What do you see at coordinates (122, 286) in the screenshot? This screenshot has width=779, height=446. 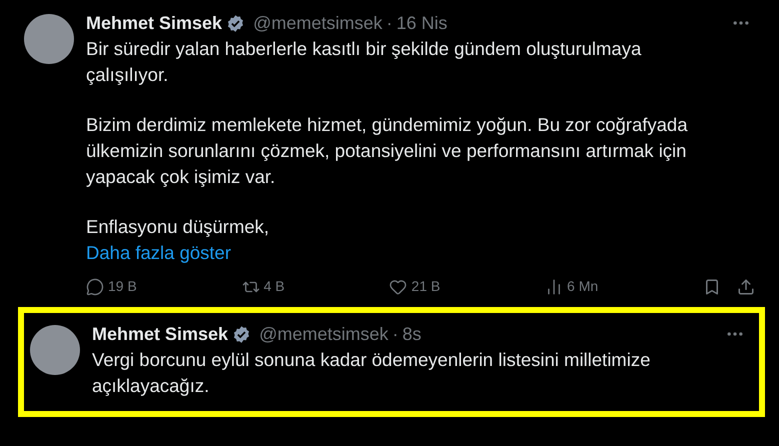 I see `count-label: 19 B` at bounding box center [122, 286].